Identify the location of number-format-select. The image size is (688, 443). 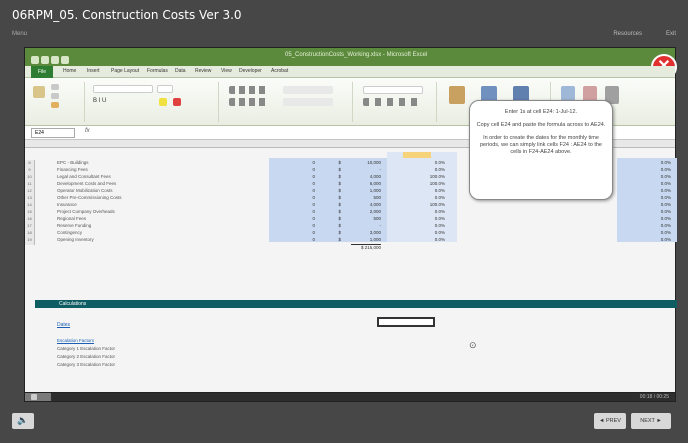
(393, 90).